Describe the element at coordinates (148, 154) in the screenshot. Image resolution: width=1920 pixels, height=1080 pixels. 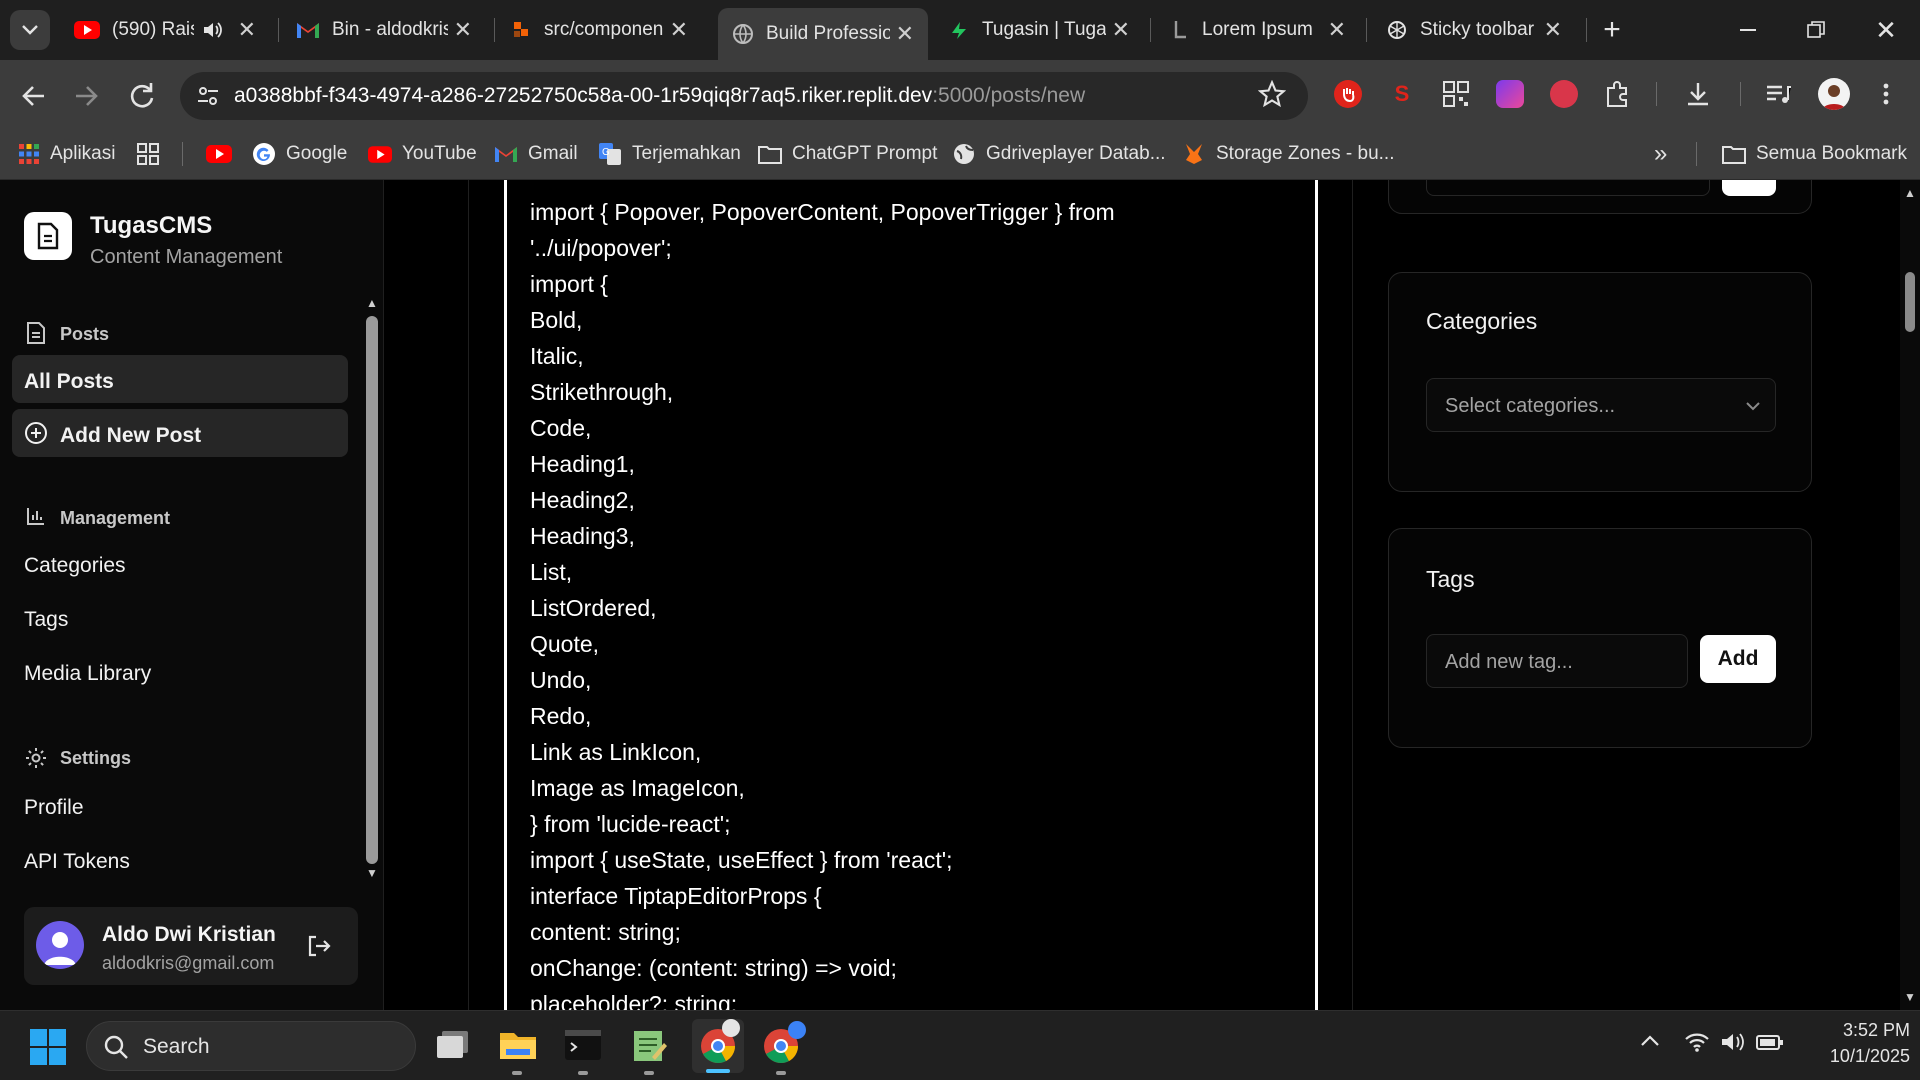
I see `bookmark-tab-groups` at that location.